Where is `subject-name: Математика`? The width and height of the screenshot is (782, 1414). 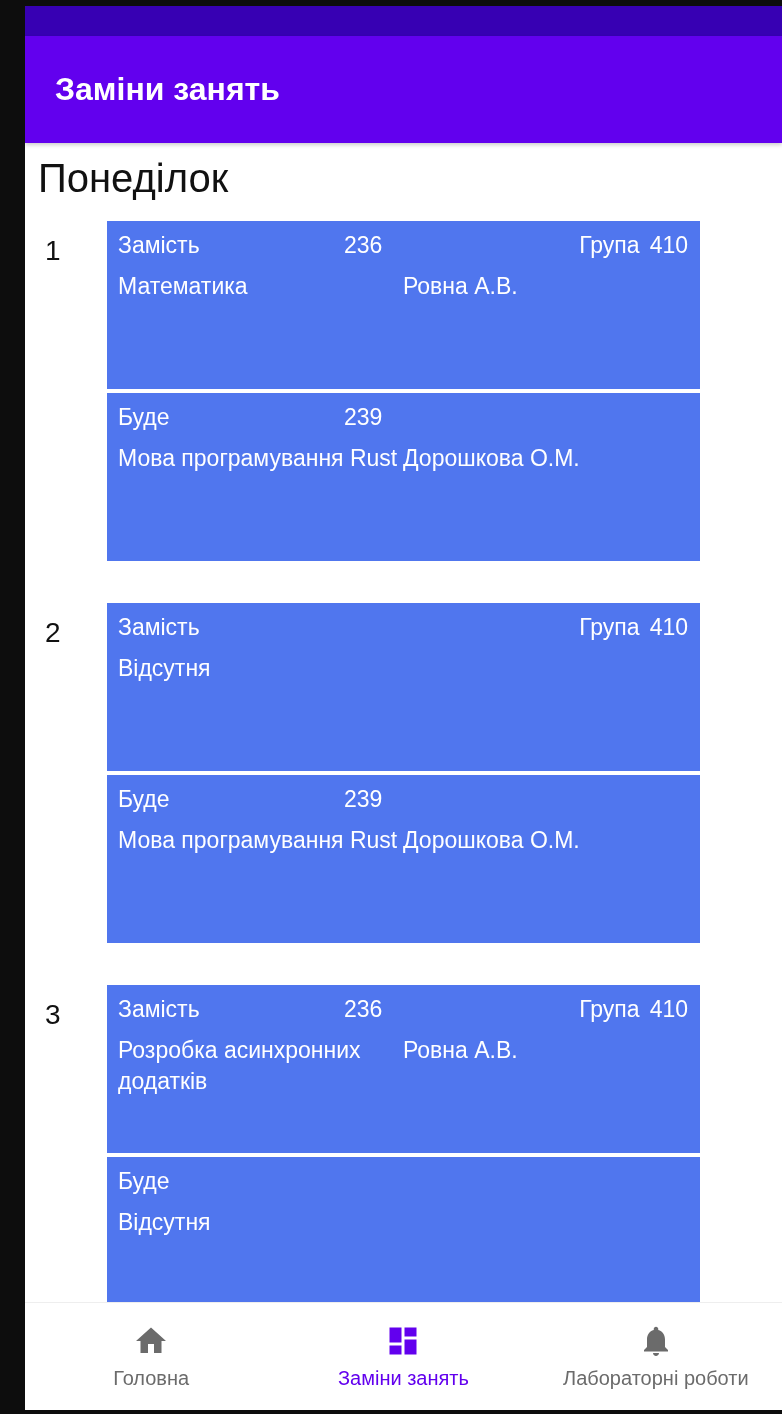 subject-name: Математика is located at coordinates (183, 286).